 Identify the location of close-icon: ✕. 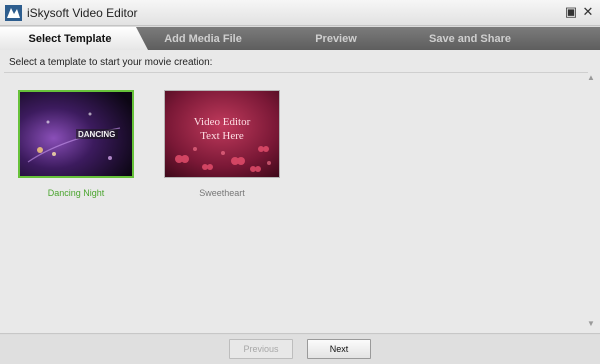
(588, 11).